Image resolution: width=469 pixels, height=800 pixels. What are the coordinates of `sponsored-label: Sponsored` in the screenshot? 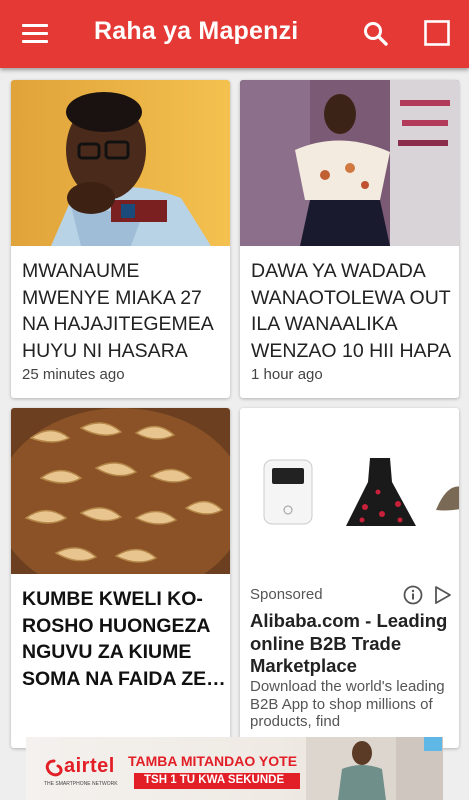 It's located at (286, 594).